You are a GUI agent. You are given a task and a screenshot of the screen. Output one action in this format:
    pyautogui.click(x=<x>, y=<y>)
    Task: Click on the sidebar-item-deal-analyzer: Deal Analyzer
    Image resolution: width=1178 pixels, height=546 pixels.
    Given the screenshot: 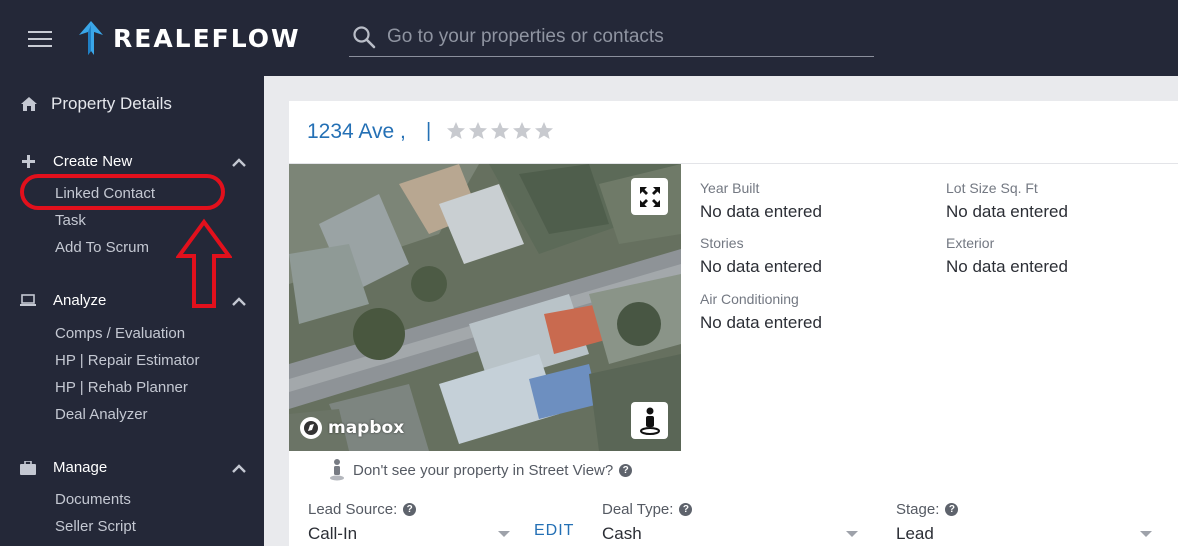 What is the action you would take?
    pyautogui.click(x=101, y=414)
    